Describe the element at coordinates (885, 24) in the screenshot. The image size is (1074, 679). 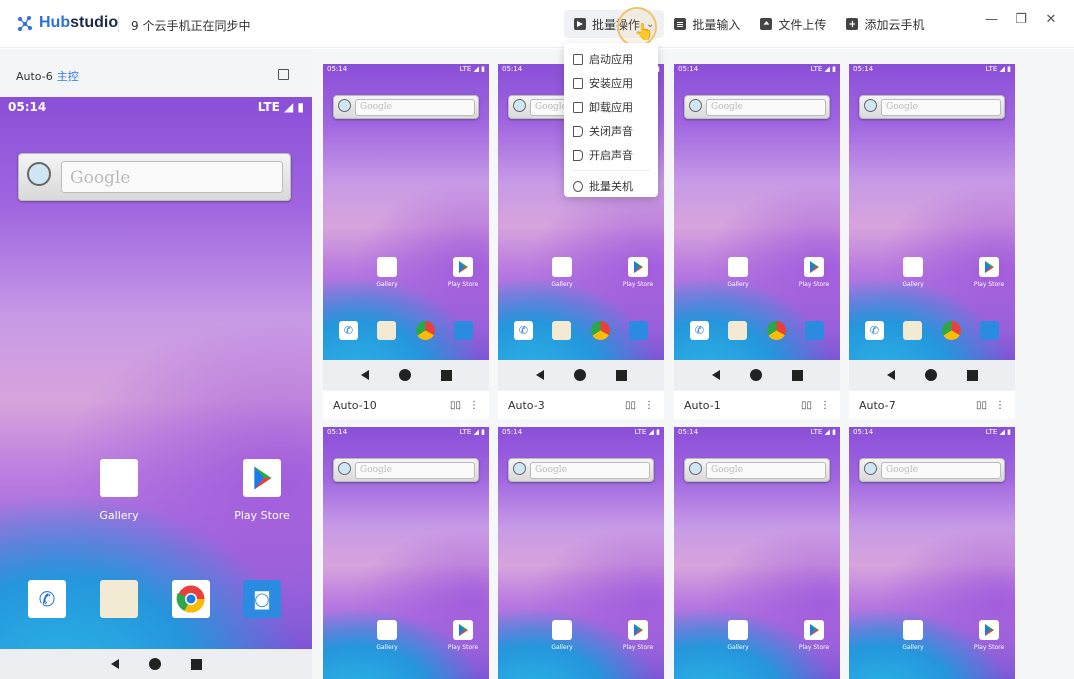
I see `add-cloud-phone-button: 添加云手机` at that location.